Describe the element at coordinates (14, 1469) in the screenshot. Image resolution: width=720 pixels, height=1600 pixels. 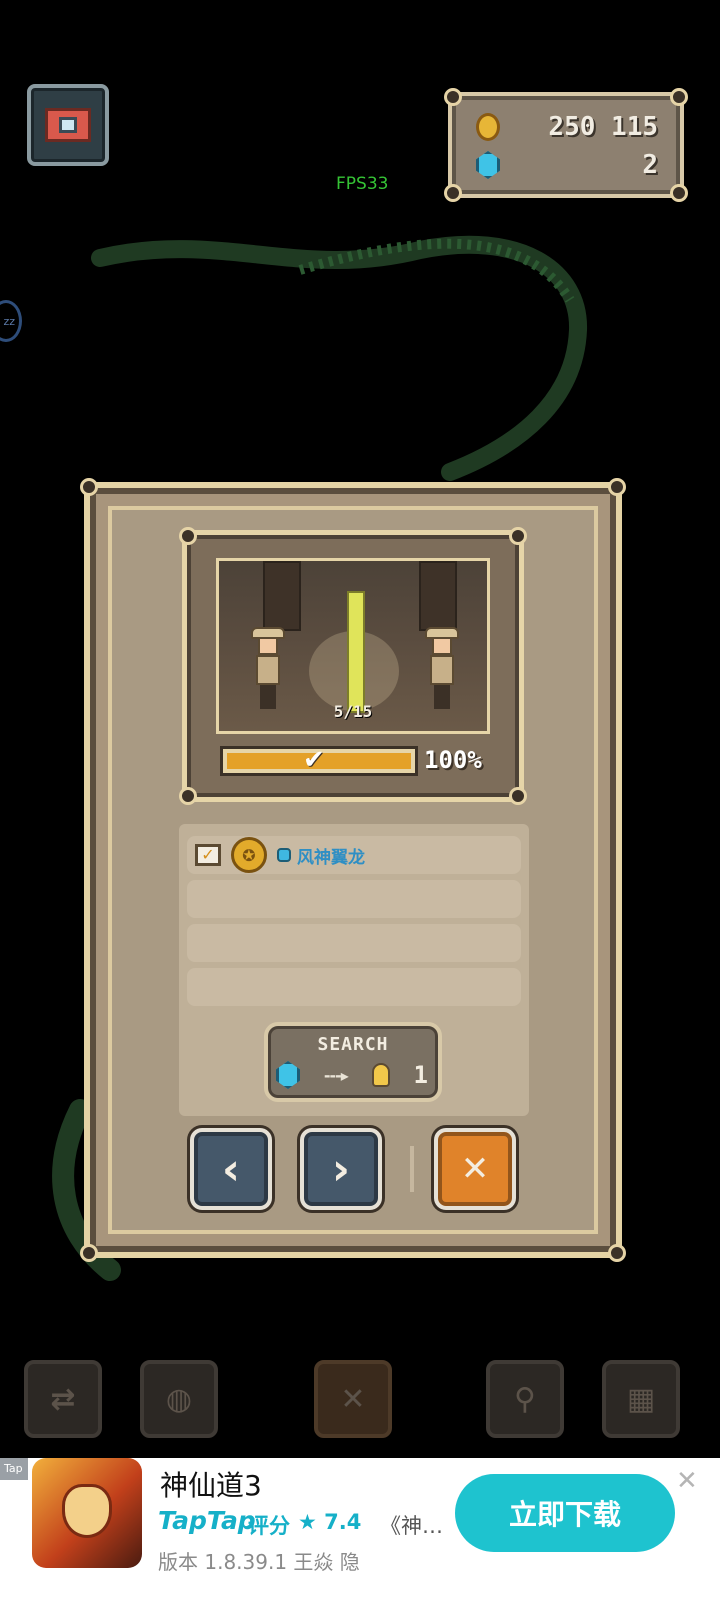
I see `ad-tag: Tap` at that location.